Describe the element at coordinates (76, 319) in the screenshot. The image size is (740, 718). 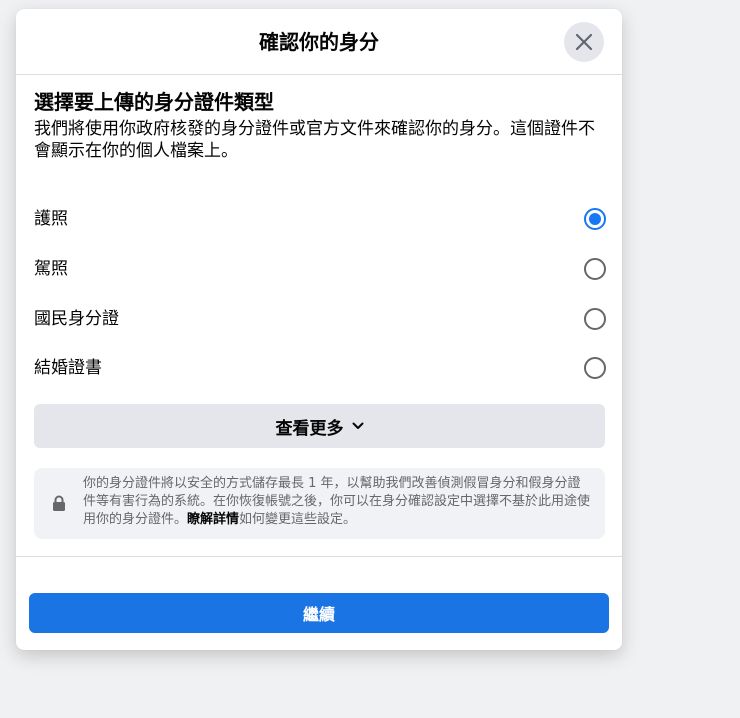
I see `option-label: 國民身分證` at that location.